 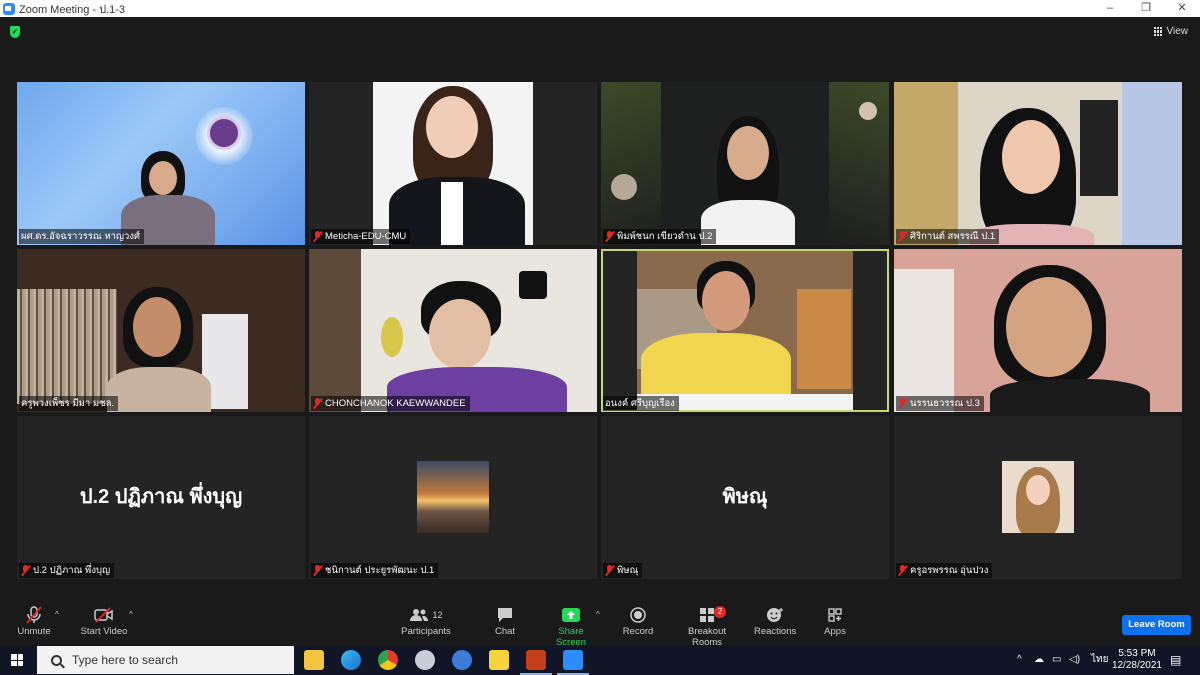 What do you see at coordinates (641, 403) in the screenshot?
I see `participant-name-label: อนงค์ ศรีบุญเรือง` at bounding box center [641, 403].